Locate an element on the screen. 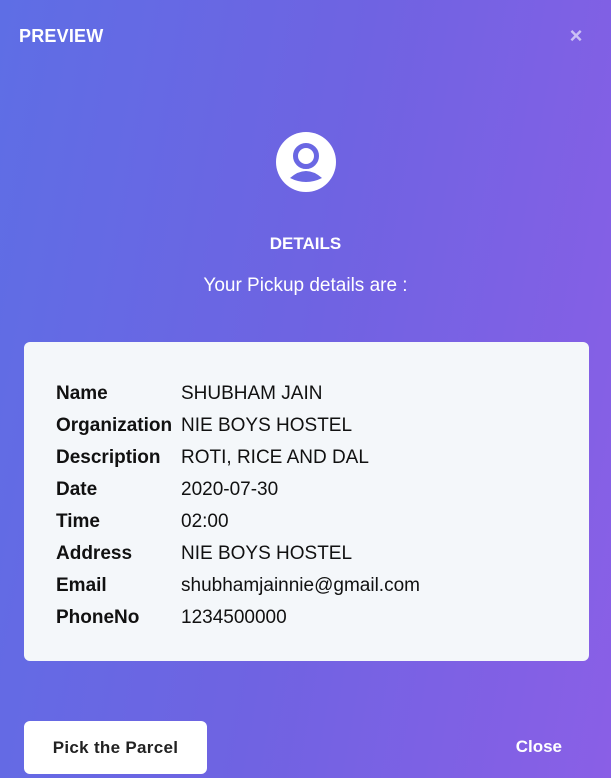 The height and width of the screenshot is (778, 611). detail-label: Name is located at coordinates (82, 393).